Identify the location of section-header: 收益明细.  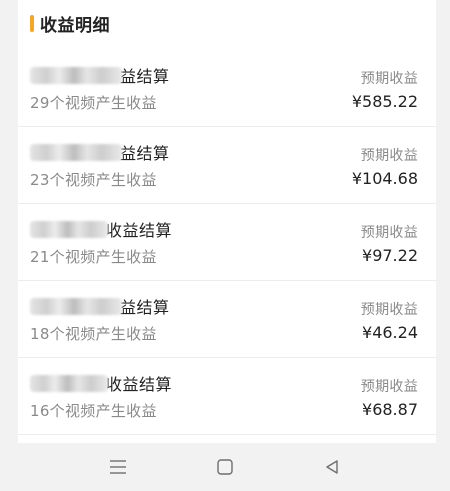
(70, 24).